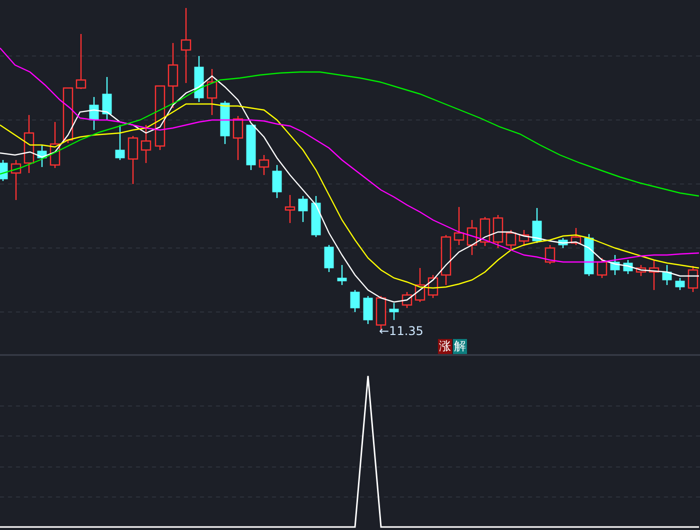 The image size is (700, 530). What do you see at coordinates (445, 346) in the screenshot?
I see `signal-badge: 涨` at bounding box center [445, 346].